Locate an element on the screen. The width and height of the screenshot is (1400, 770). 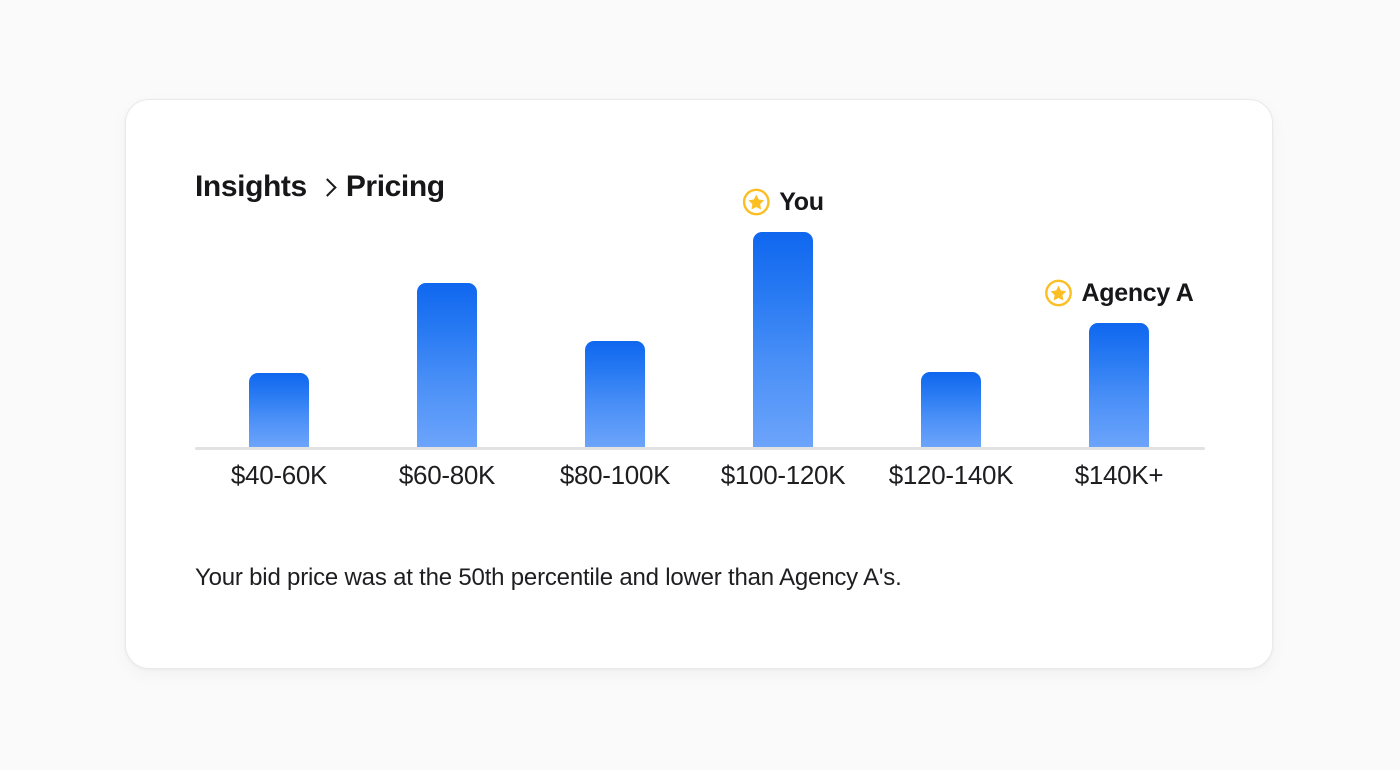
breadcrumb-item-pricing: Pricing is located at coordinates (395, 187).